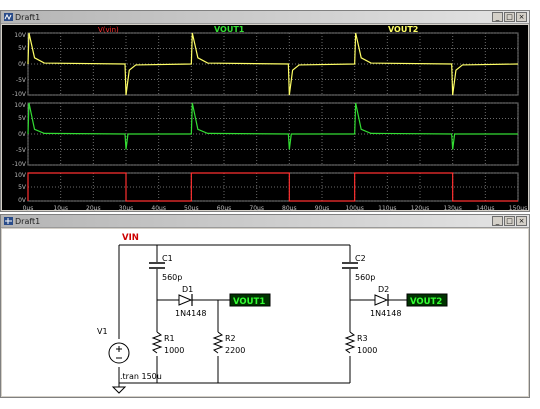 The width and height of the screenshot is (540, 409). Describe the element at coordinates (93, 208) in the screenshot. I see `x-tick-label: 20µs` at that location.